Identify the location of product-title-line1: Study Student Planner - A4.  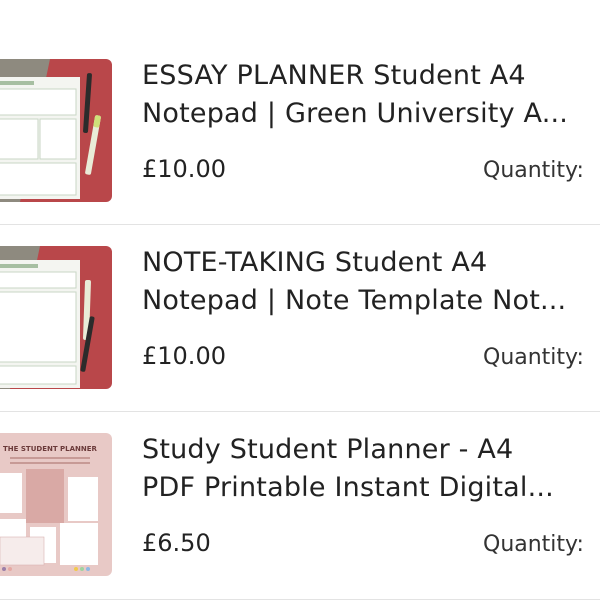
(362, 450).